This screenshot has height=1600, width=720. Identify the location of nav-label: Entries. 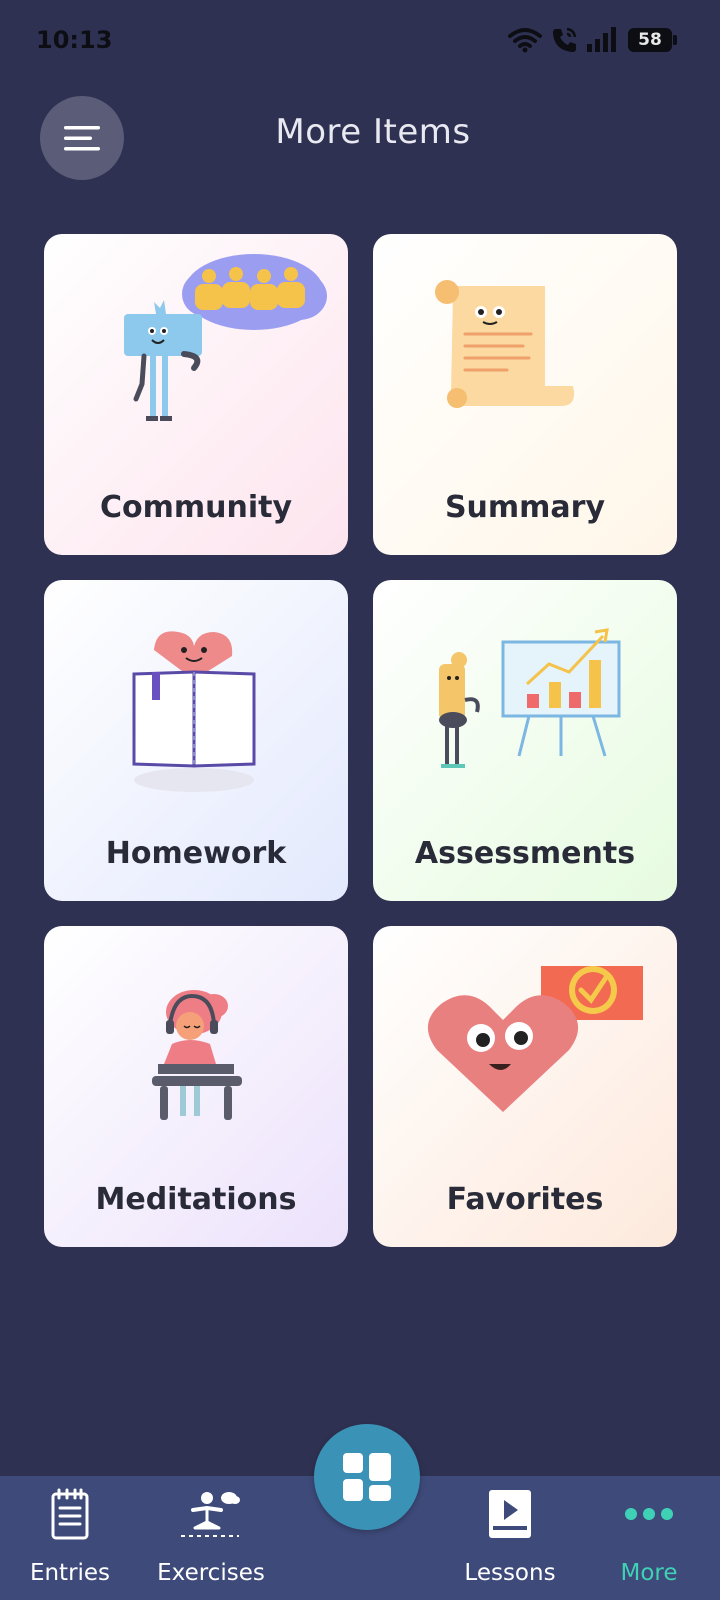
(70, 1573).